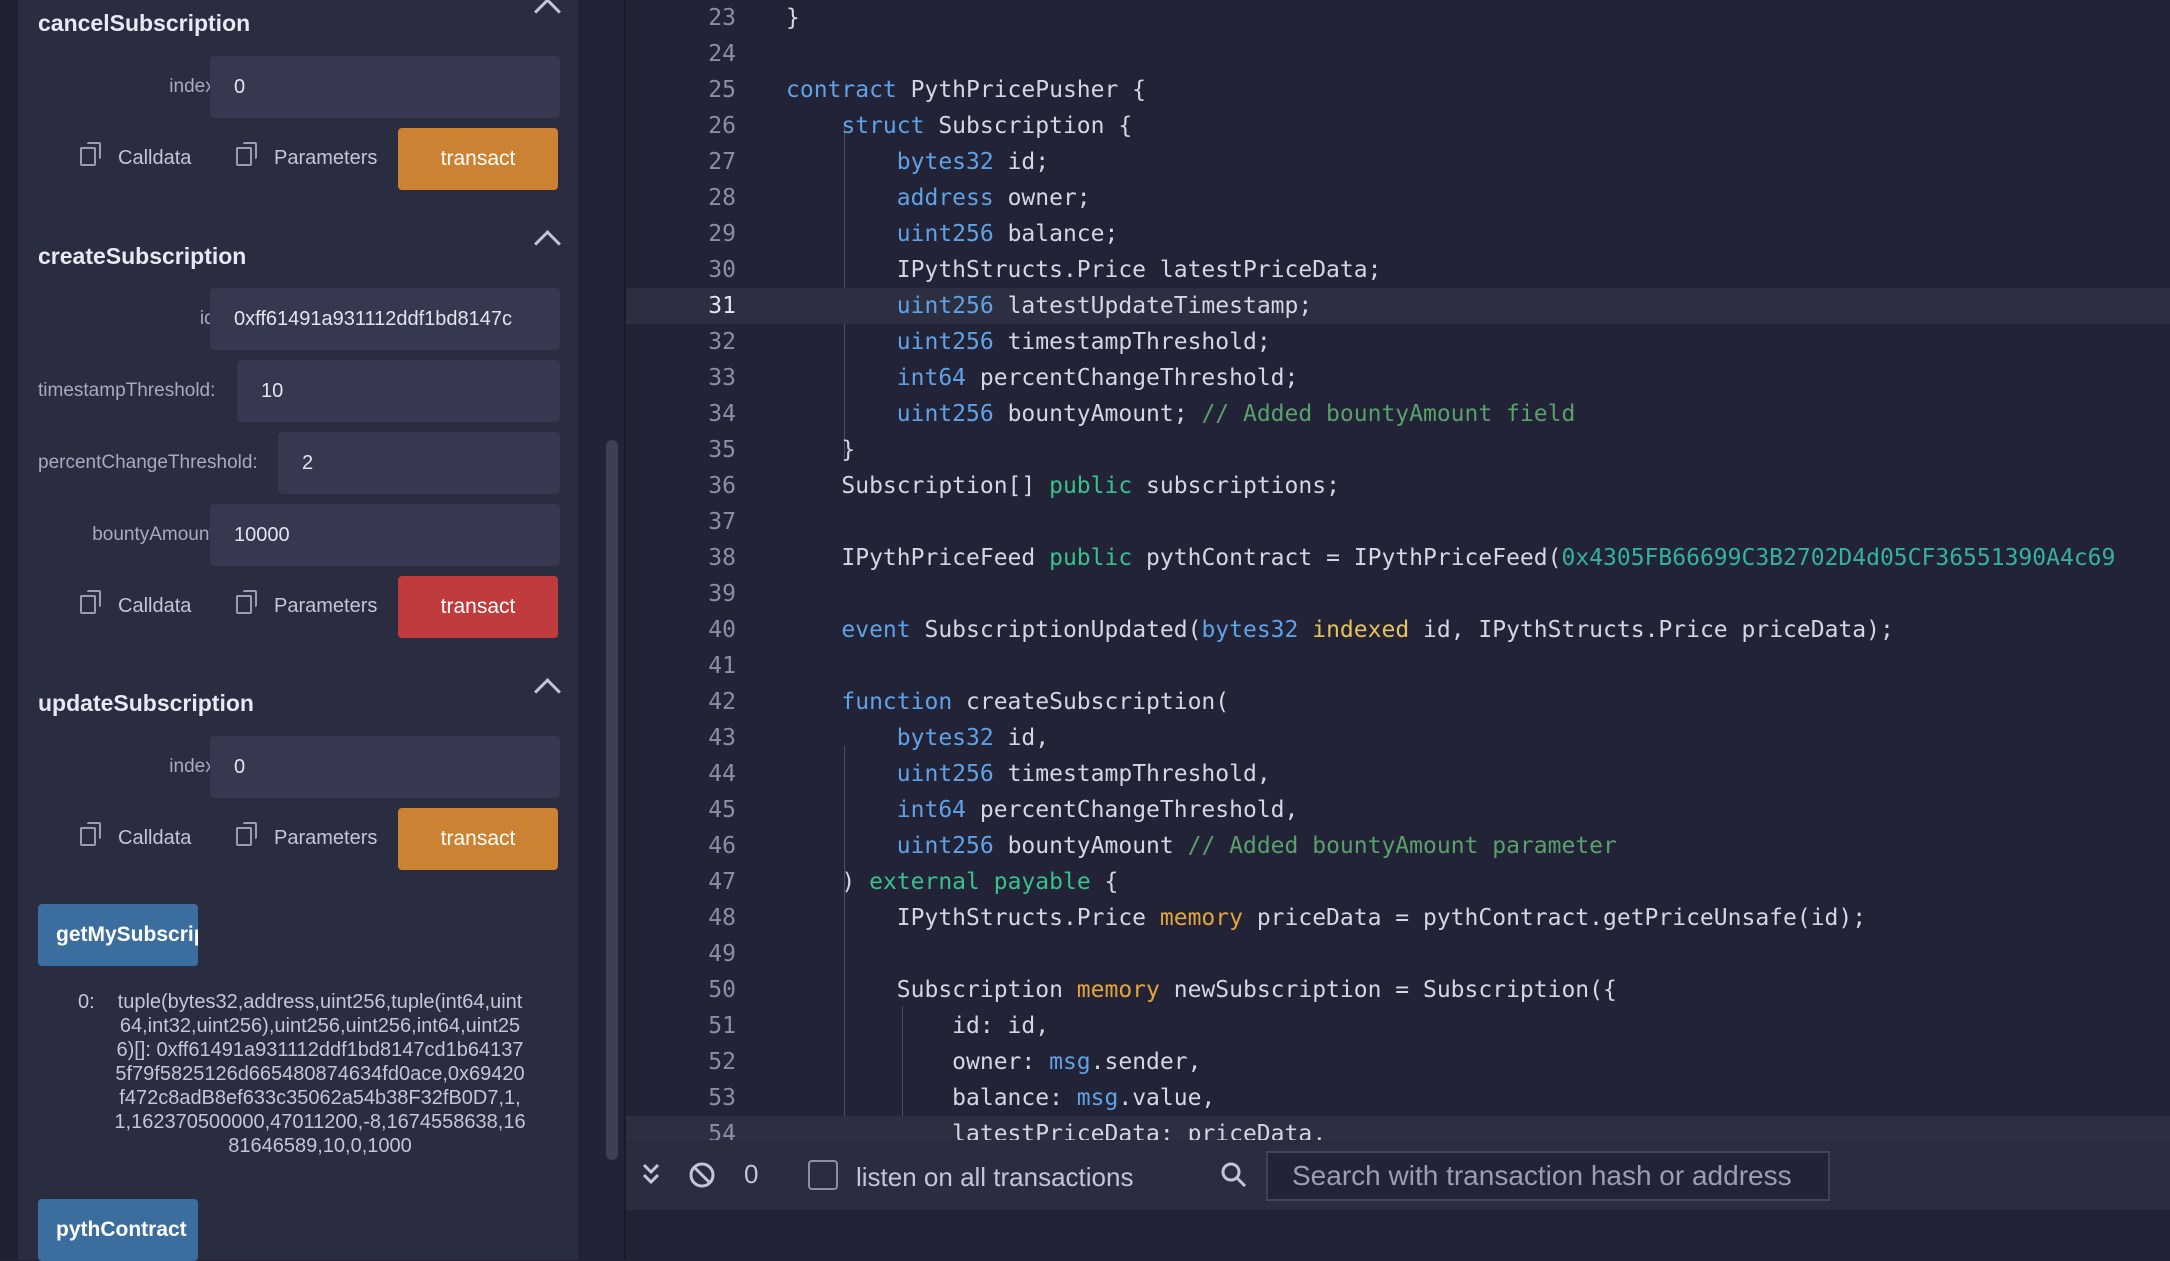  I want to click on terminal-output, so click(1398, 1235).